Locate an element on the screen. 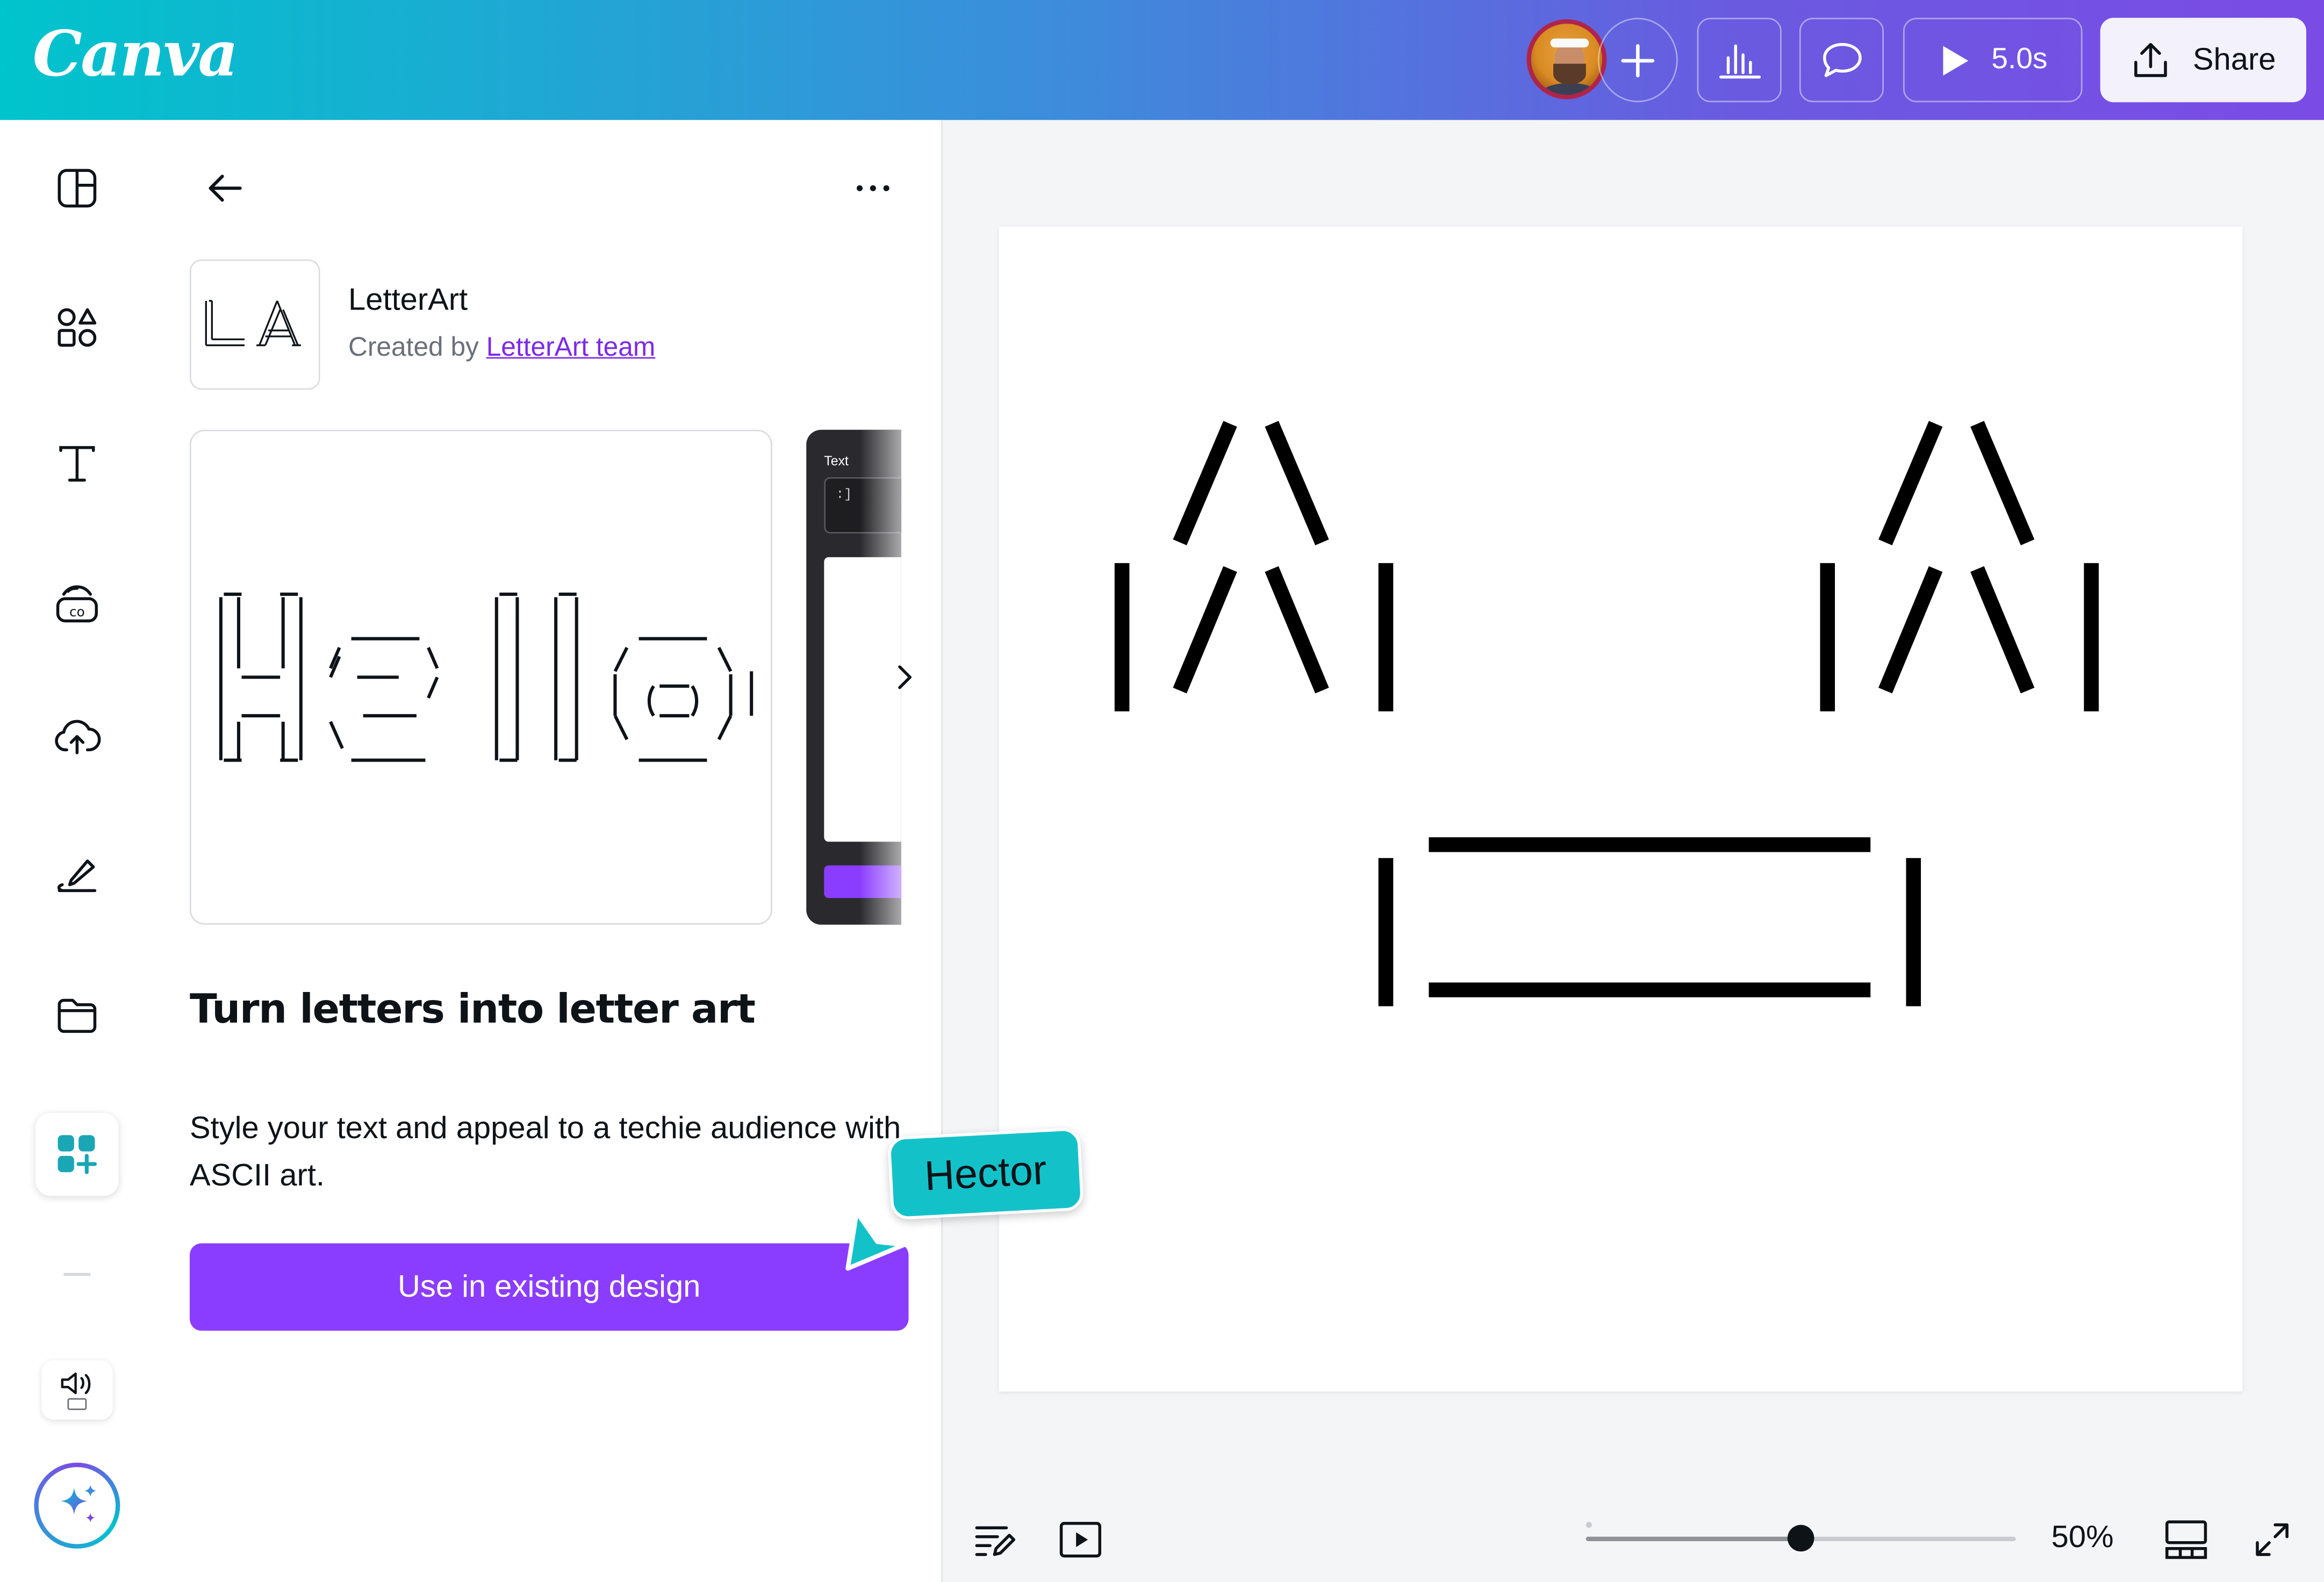  apps-icon is located at coordinates (77, 1154).